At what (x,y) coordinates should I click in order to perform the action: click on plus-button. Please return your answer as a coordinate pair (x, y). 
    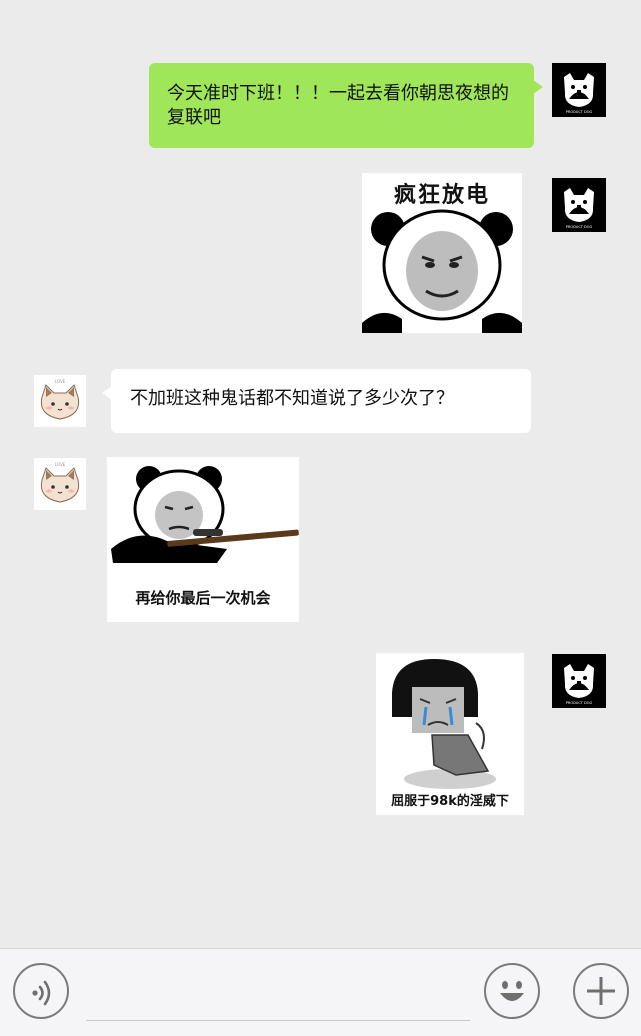
    Looking at the image, I should click on (601, 991).